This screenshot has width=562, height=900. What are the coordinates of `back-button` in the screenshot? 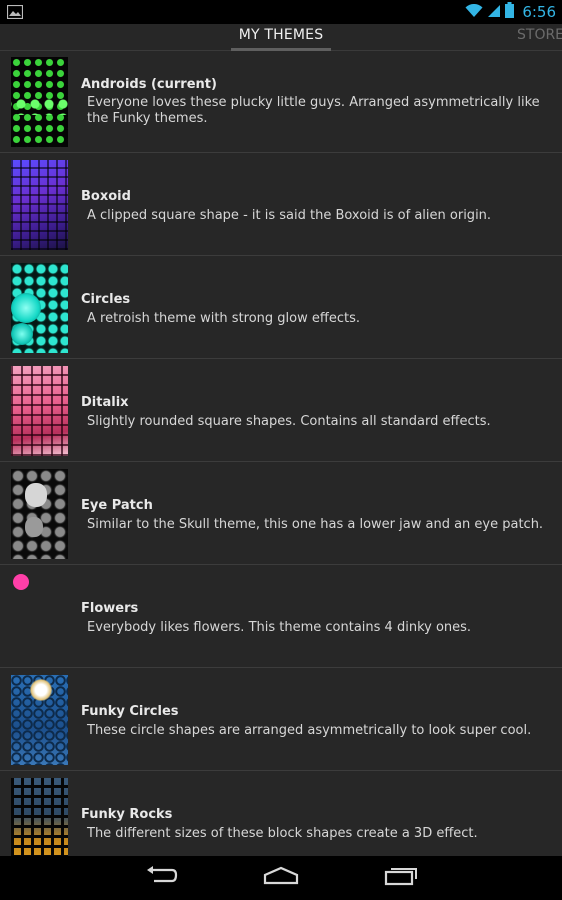 It's located at (161, 878).